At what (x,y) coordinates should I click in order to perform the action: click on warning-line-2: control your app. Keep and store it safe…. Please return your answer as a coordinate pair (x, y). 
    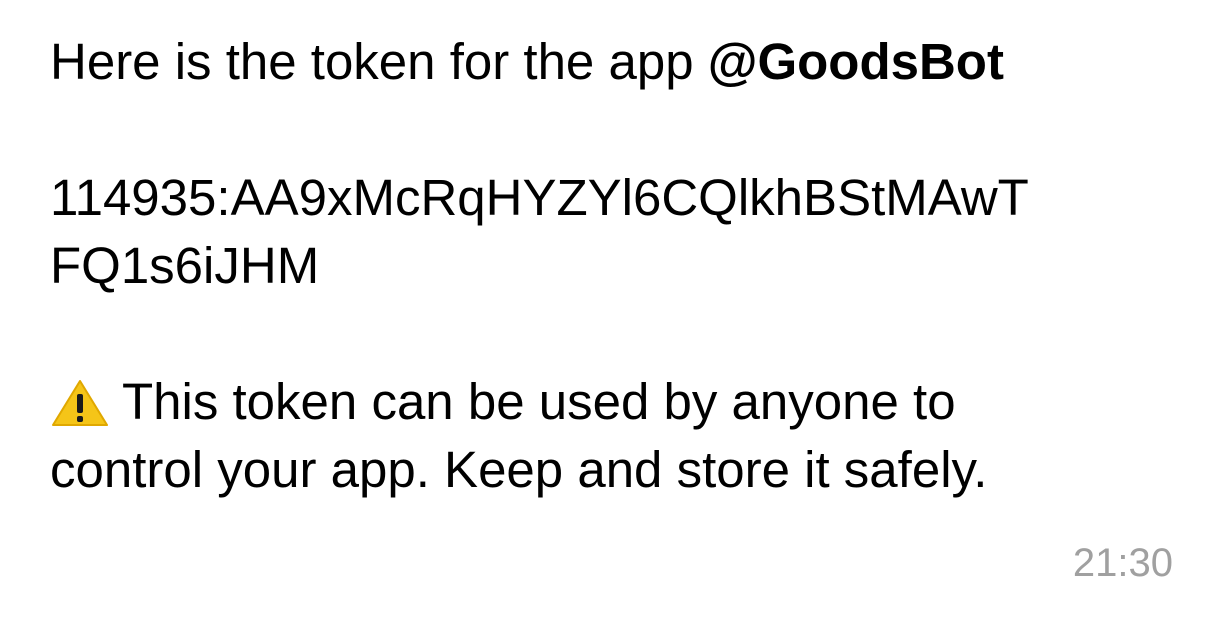
    Looking at the image, I should click on (519, 469).